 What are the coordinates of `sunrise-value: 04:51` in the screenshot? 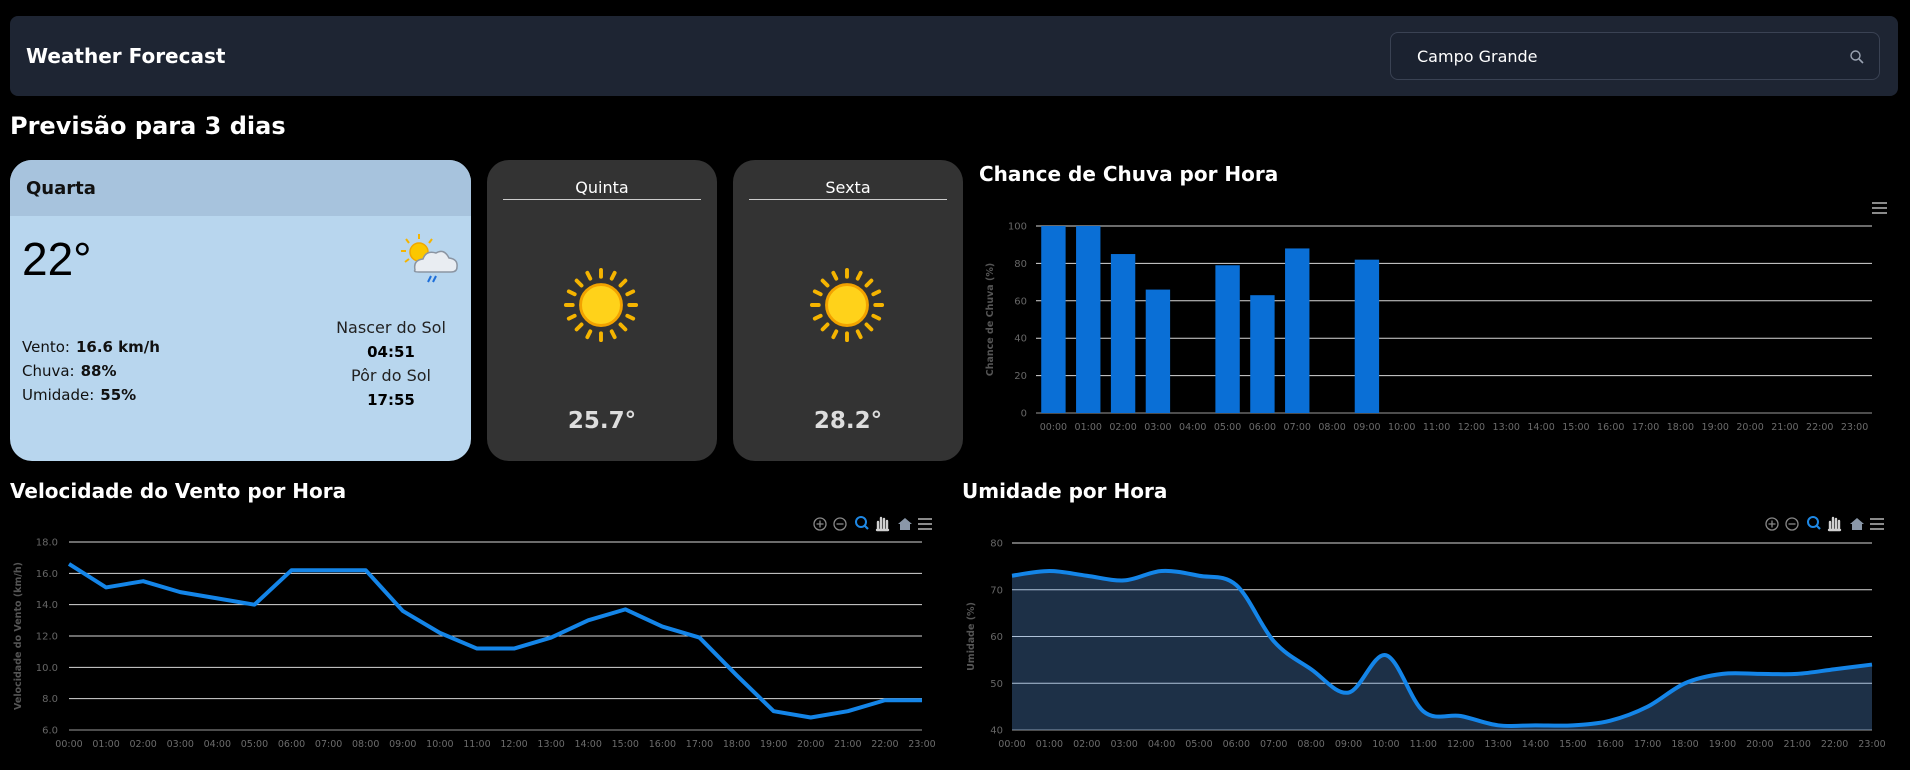 It's located at (391, 352).